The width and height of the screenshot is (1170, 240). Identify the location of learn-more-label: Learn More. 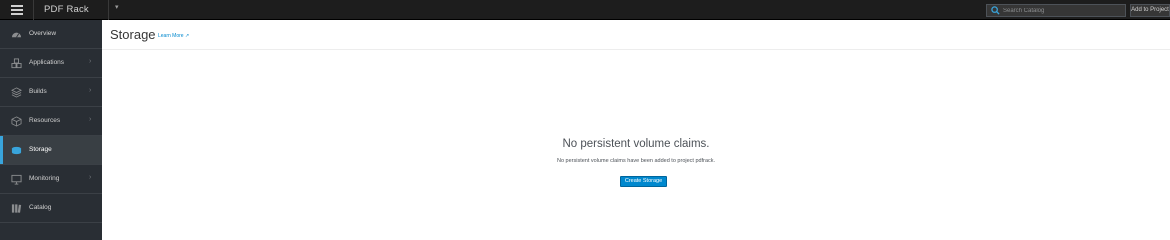
(171, 36).